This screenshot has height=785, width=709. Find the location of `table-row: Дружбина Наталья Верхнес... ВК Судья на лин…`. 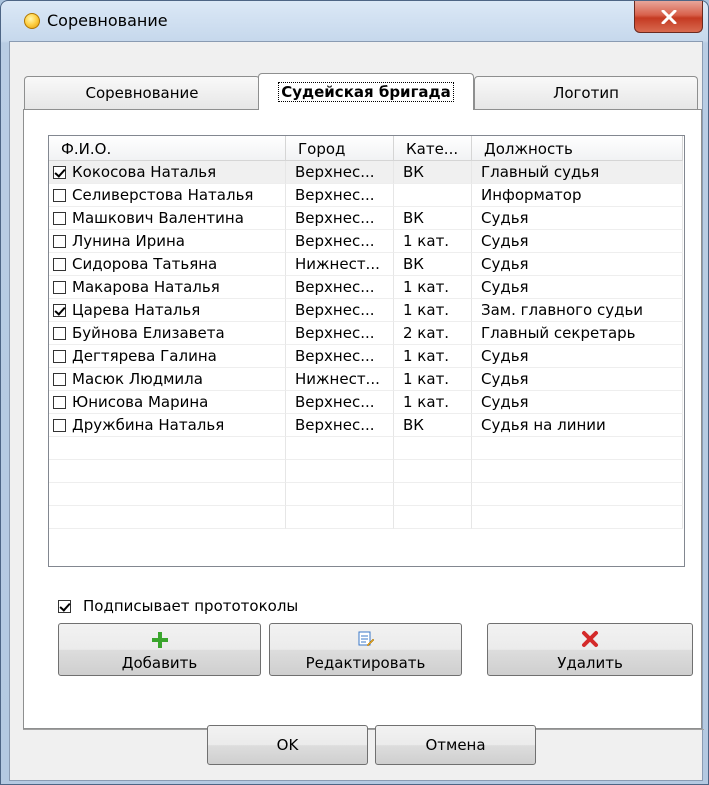

table-row: Дружбина Наталья Верхнес... ВК Судья на лин… is located at coordinates (366, 425).